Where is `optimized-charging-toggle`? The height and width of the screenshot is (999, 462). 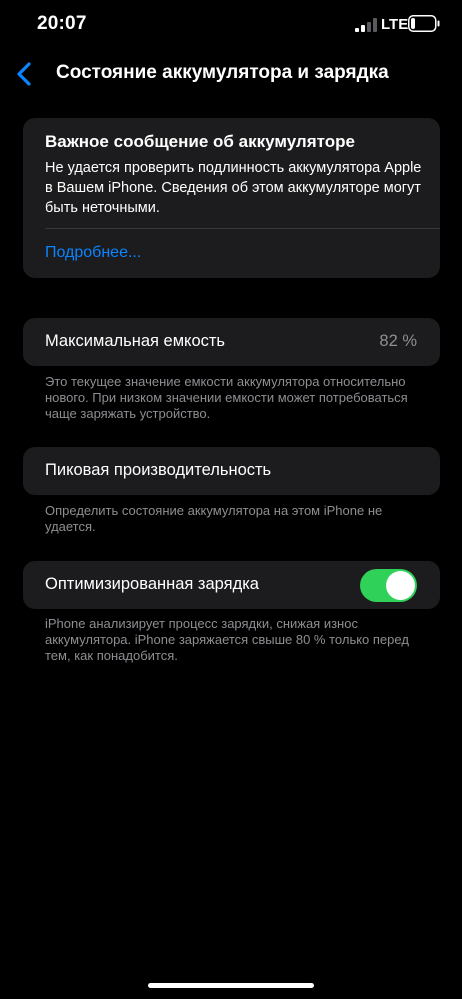 optimized-charging-toggle is located at coordinates (388, 585).